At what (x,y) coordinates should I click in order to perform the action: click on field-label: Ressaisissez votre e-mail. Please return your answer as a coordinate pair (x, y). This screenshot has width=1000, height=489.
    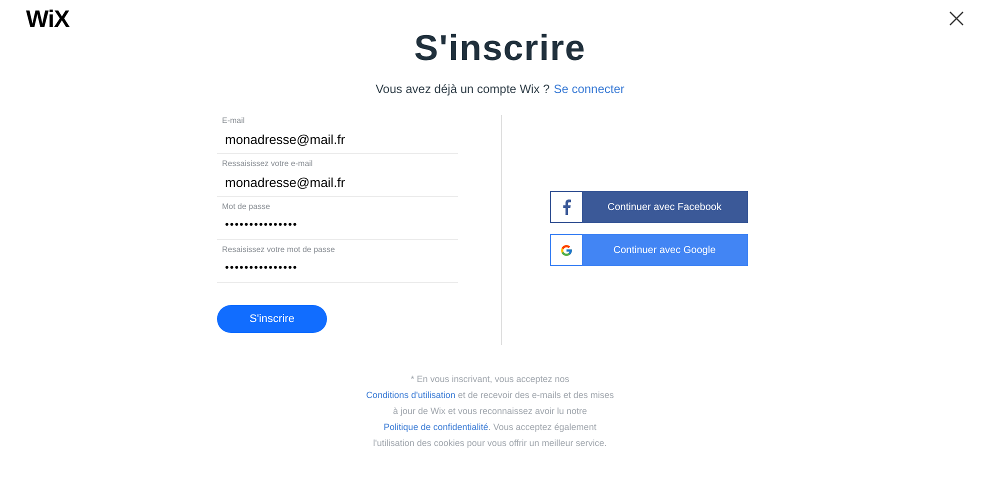
    Looking at the image, I should click on (267, 164).